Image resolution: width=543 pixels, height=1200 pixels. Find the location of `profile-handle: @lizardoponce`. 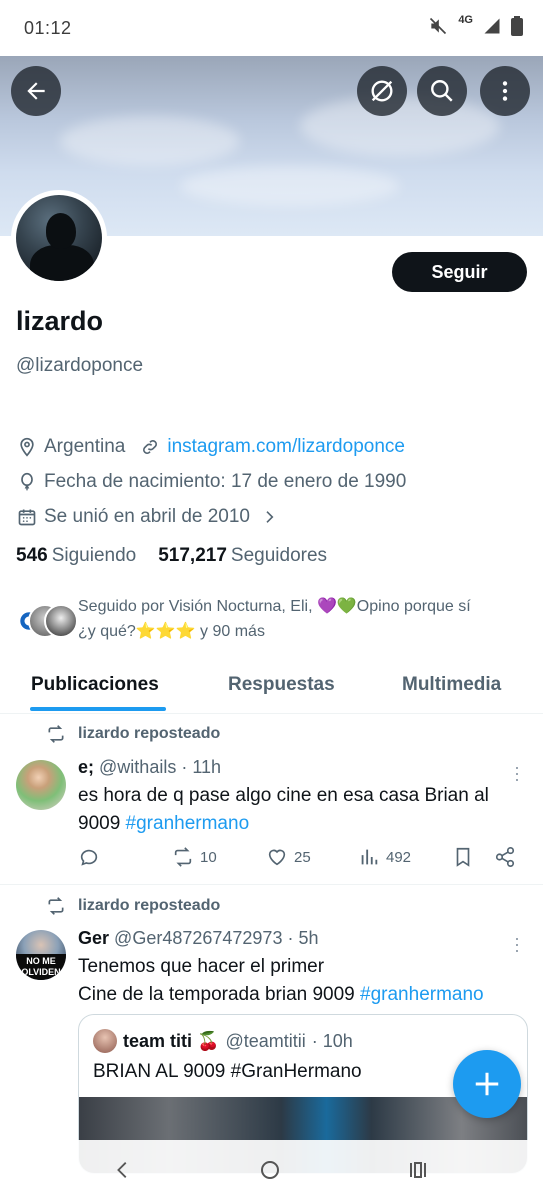

profile-handle: @lizardoponce is located at coordinates (80, 365).